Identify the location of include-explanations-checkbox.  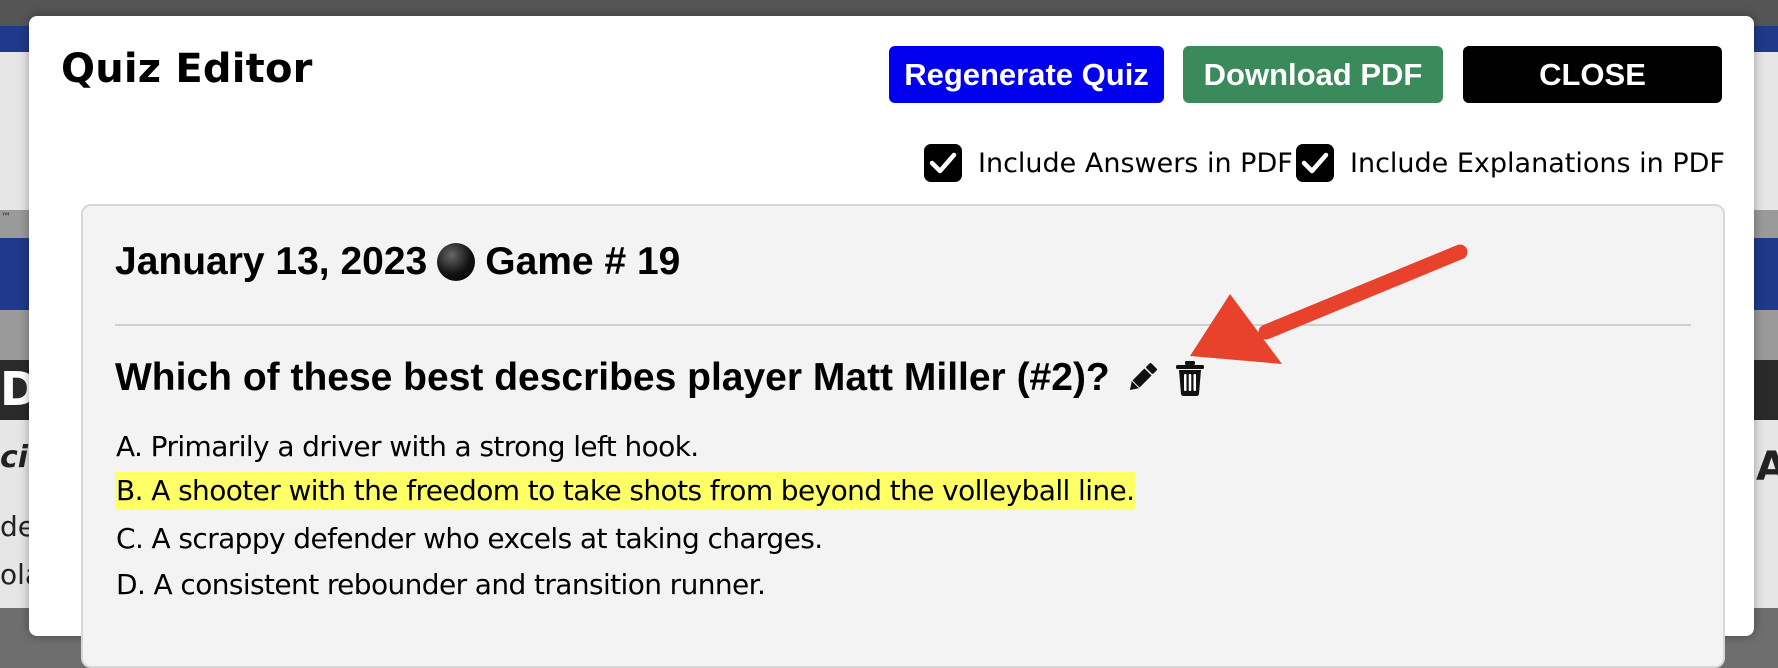
(1315, 163).